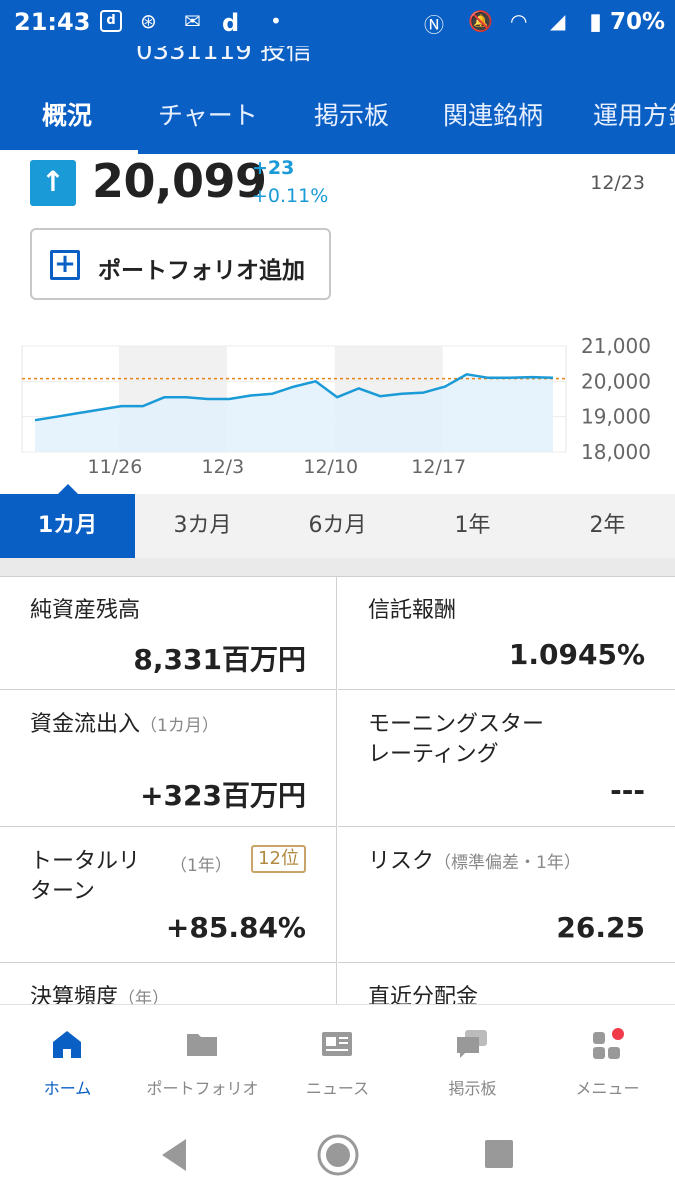  What do you see at coordinates (607, 526) in the screenshot?
I see `range-2y: 2年` at bounding box center [607, 526].